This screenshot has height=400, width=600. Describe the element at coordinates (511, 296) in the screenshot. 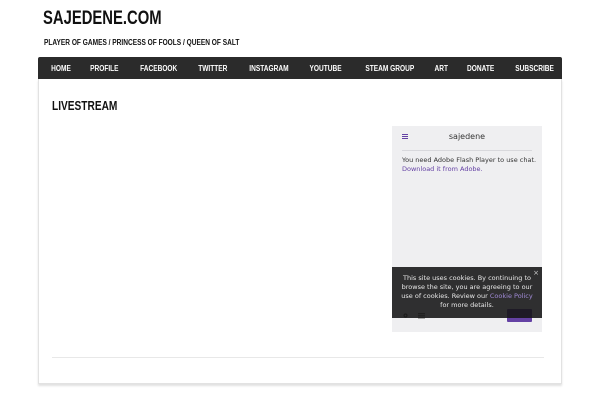

I see `cookie-policy-link: Cookie Policy` at that location.